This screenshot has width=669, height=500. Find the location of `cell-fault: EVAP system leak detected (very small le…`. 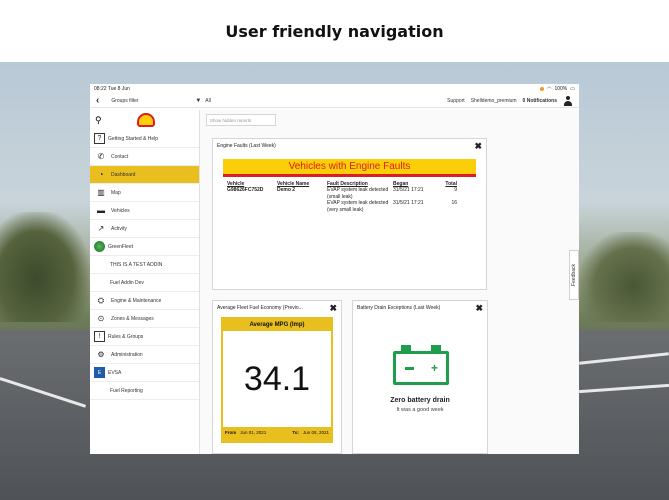

cell-fault: EVAP system leak detected (very small le… is located at coordinates (358, 206).